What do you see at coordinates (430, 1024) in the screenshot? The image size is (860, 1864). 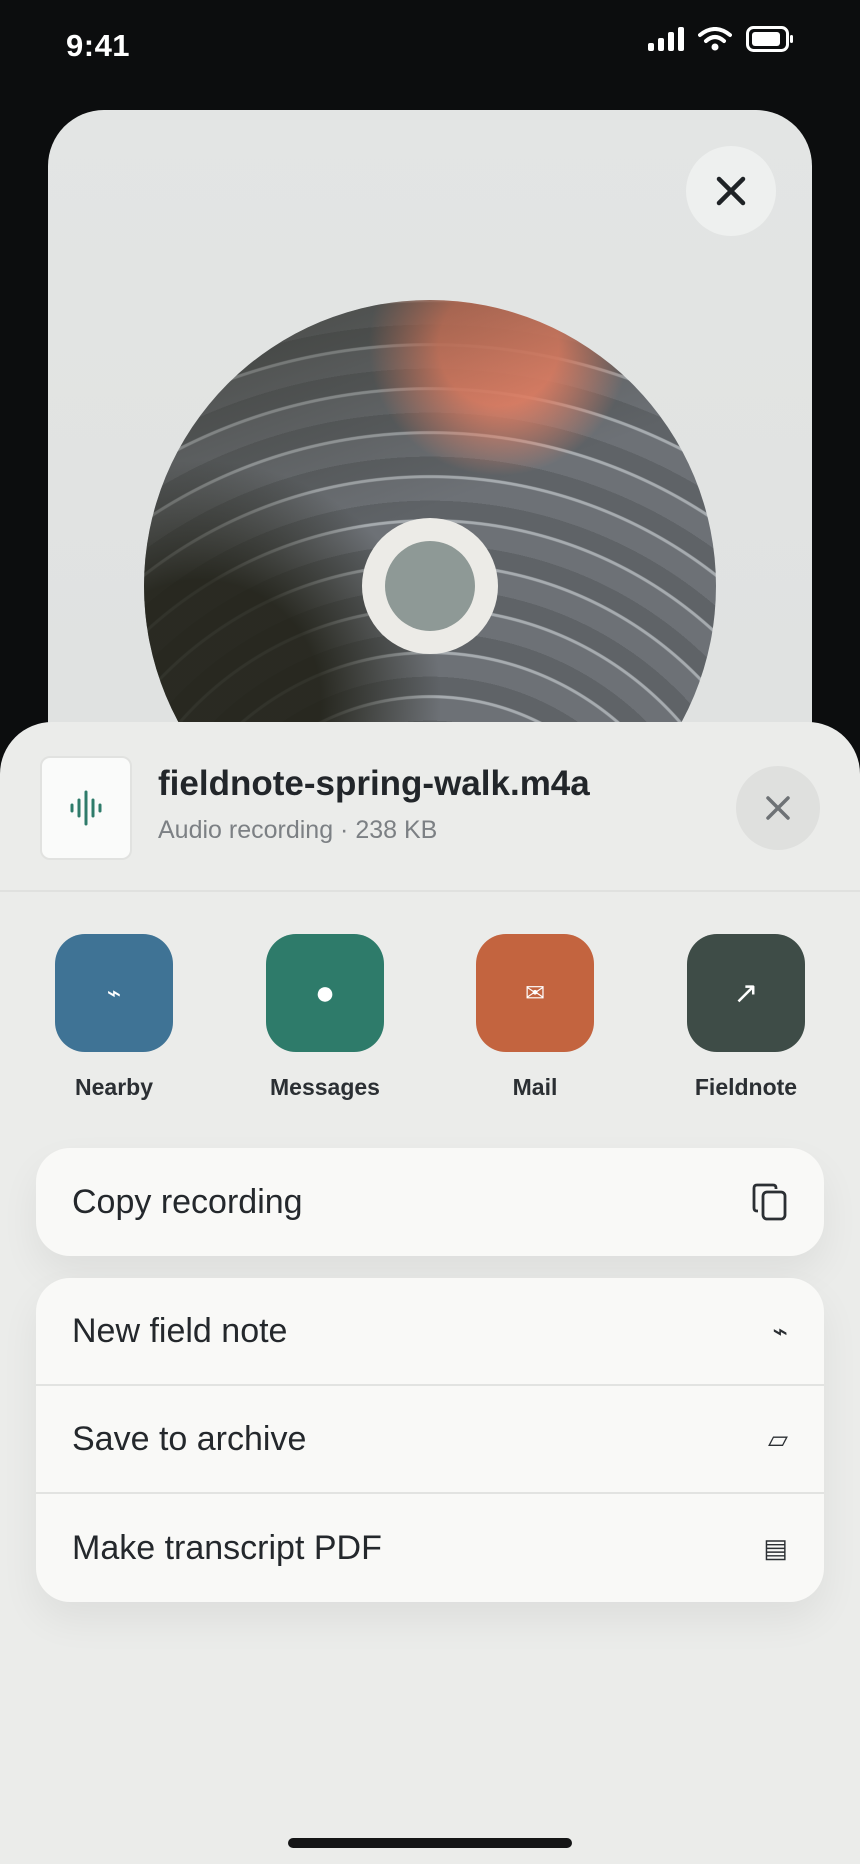 I see `share-apps-row: ⌁ Nearby ● Messages ✉ Mail ↗ Fieldnote` at bounding box center [430, 1024].